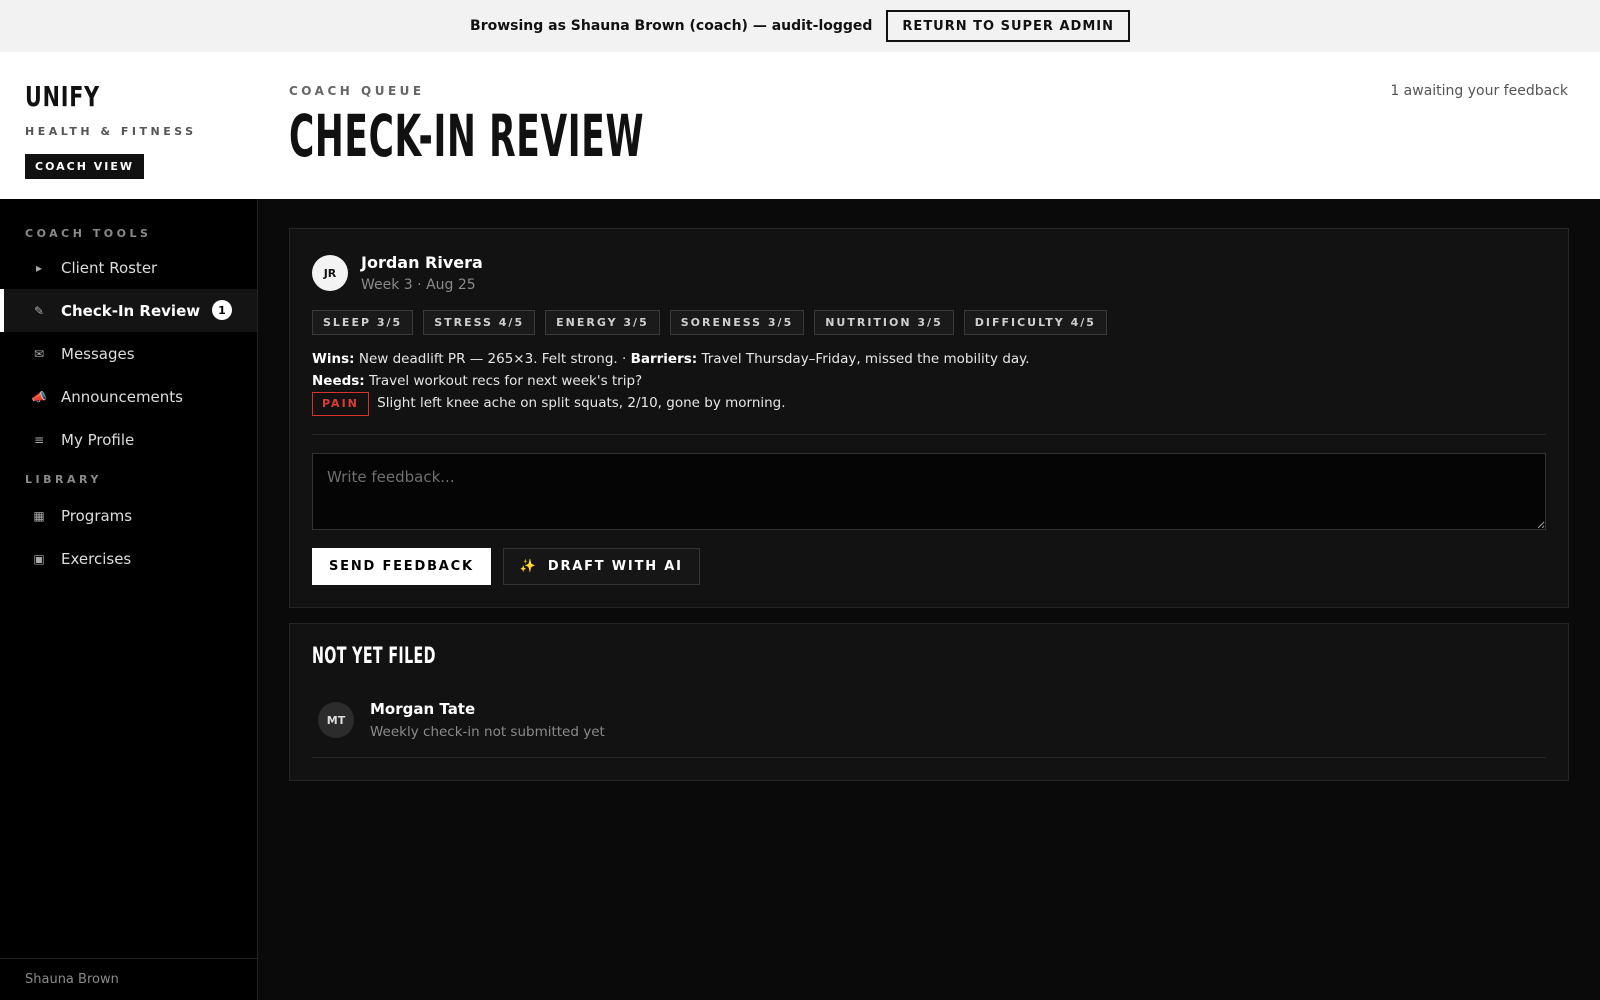 The height and width of the screenshot is (1000, 1600). Describe the element at coordinates (363, 322) in the screenshot. I see `metric-tag-sleep: SLEEP 3/5` at that location.